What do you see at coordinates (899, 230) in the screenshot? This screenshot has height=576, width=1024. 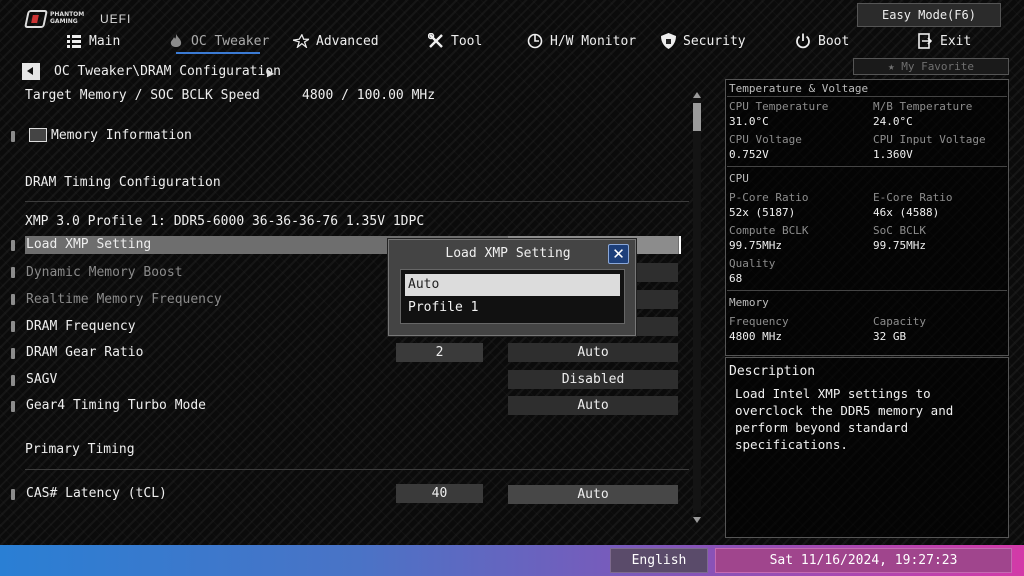 I see `soc-bclk-label: SoC BCLK` at bounding box center [899, 230].